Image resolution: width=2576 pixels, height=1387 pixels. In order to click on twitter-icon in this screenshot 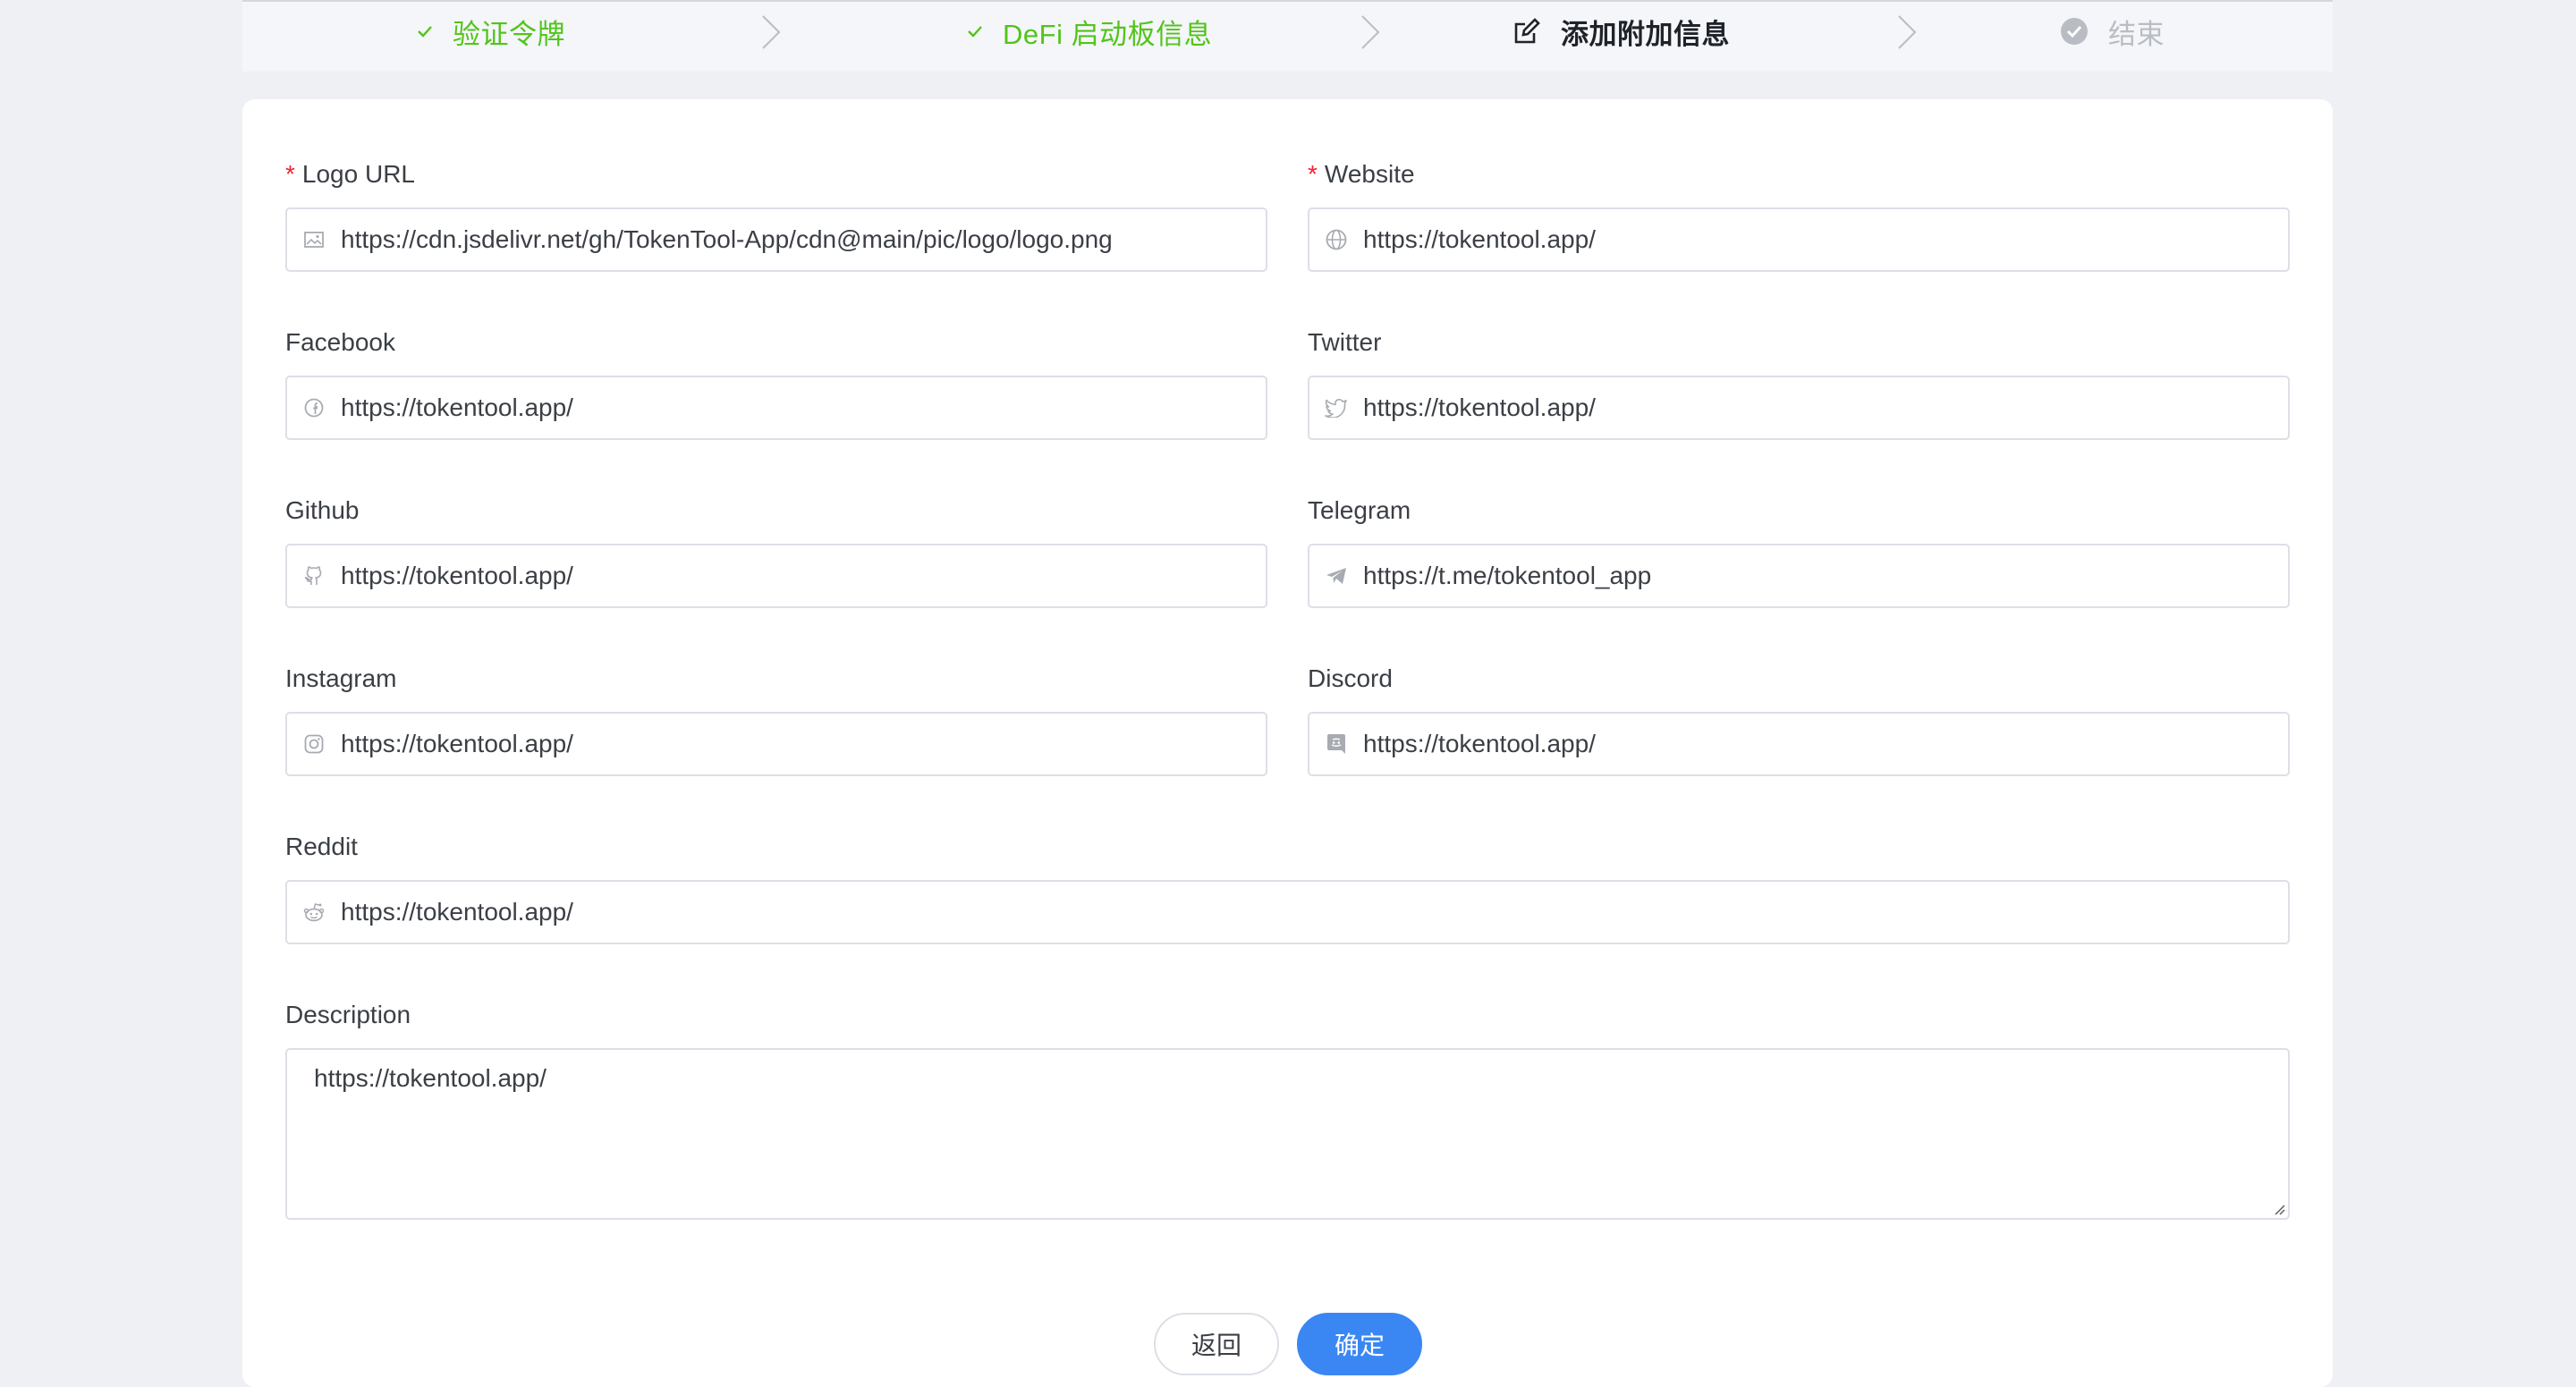, I will do `click(1336, 407)`.